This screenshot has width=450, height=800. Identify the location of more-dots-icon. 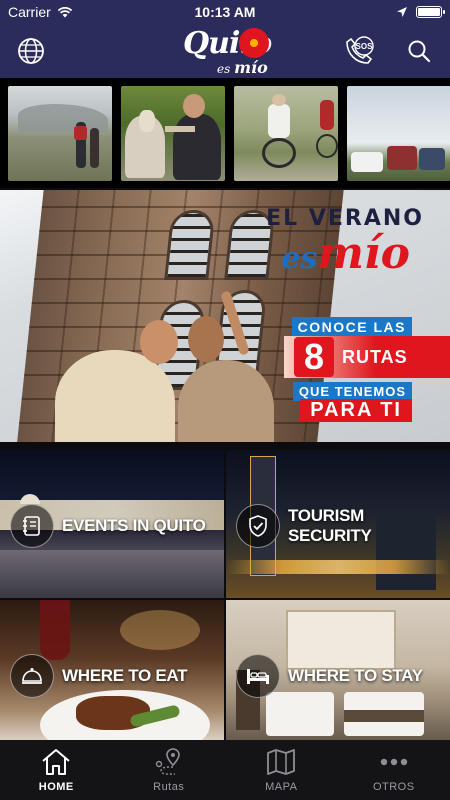
(393, 762).